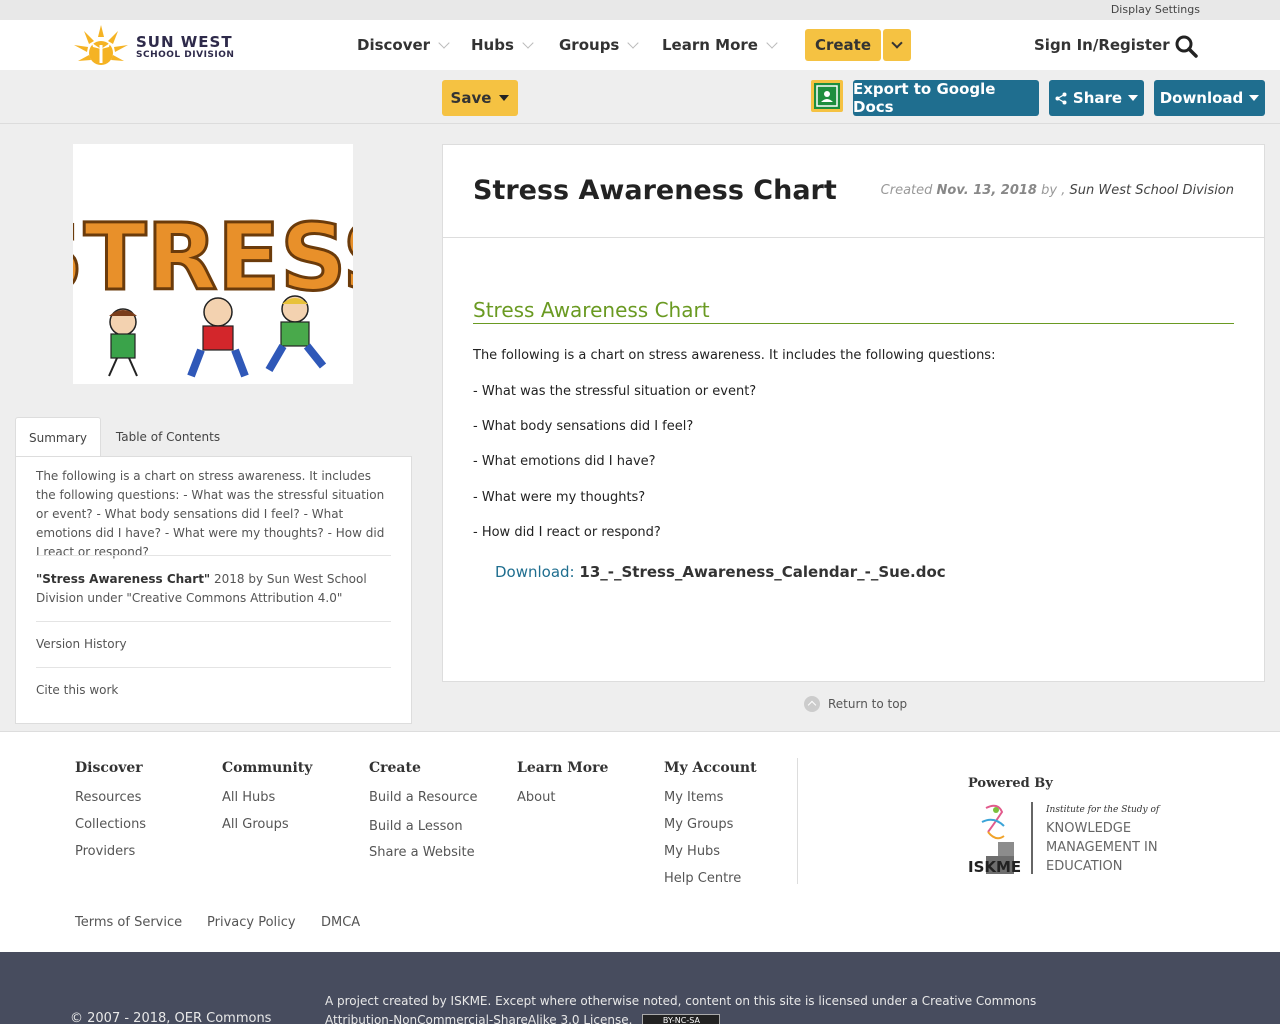 Image resolution: width=1280 pixels, height=1024 pixels. Describe the element at coordinates (251, 922) in the screenshot. I see `privacy-policy-link: Privacy Policy` at that location.